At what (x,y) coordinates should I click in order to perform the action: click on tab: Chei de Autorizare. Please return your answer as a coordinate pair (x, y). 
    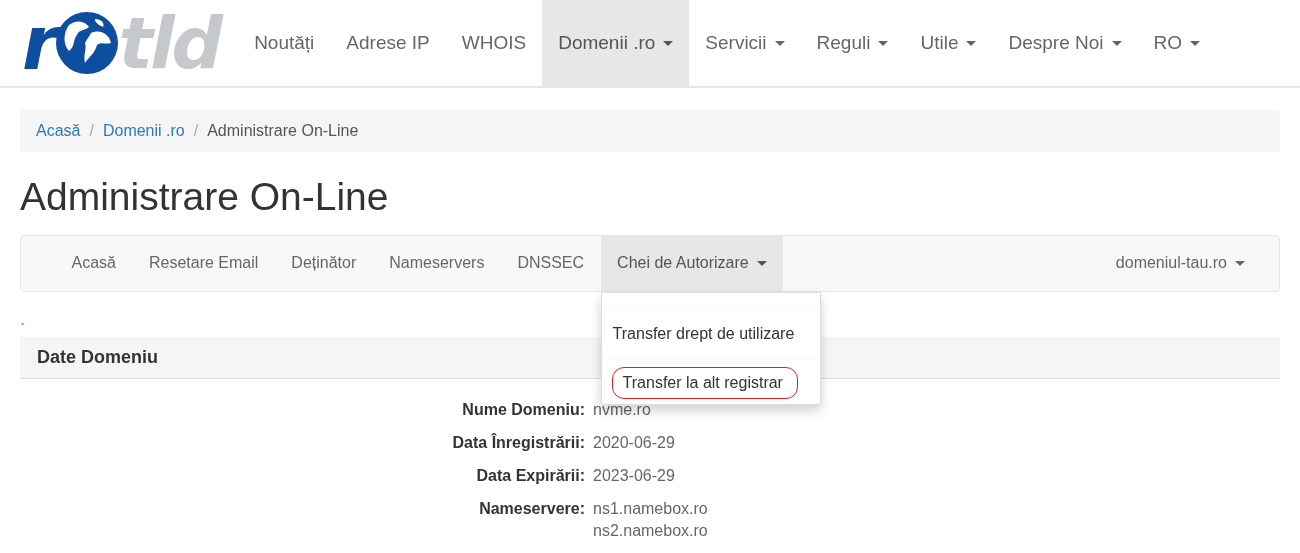
    Looking at the image, I should click on (692, 263).